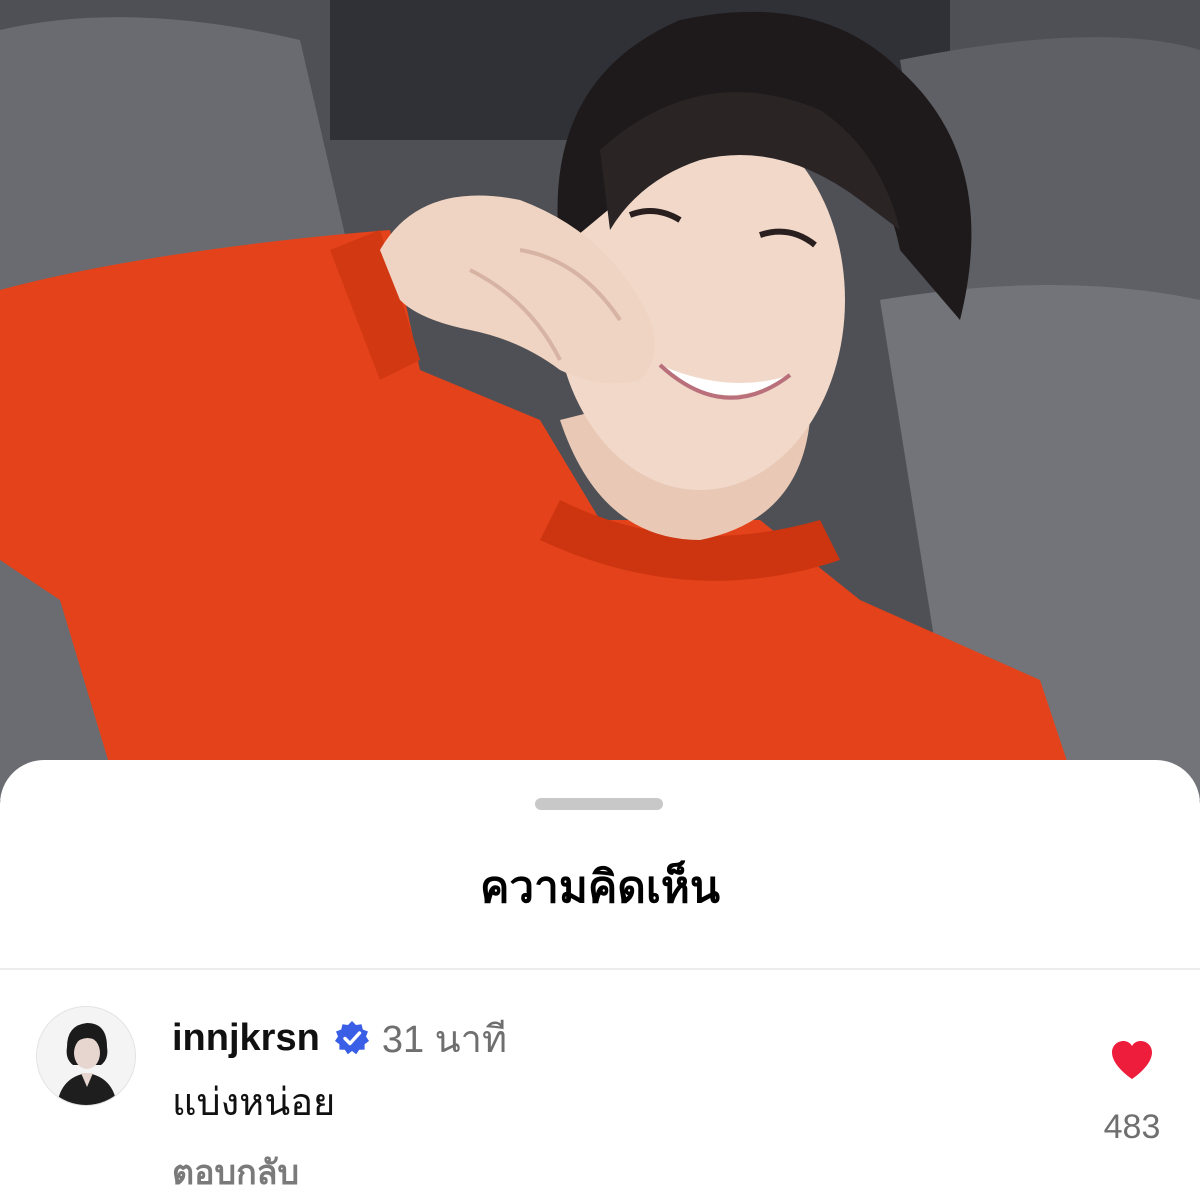 This screenshot has width=1200, height=1200. What do you see at coordinates (444, 1039) in the screenshot?
I see `comment-timestamp: 31 นาที` at bounding box center [444, 1039].